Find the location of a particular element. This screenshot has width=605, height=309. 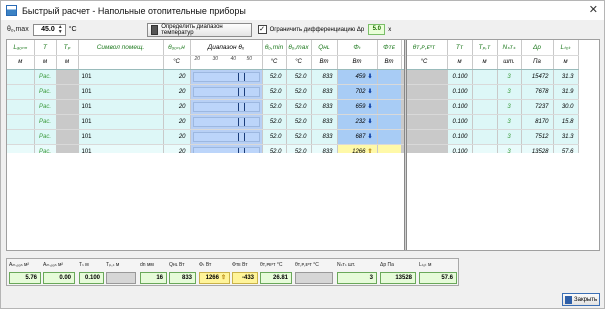

col-header: Φᴛᴇ is located at coordinates (389, 48).